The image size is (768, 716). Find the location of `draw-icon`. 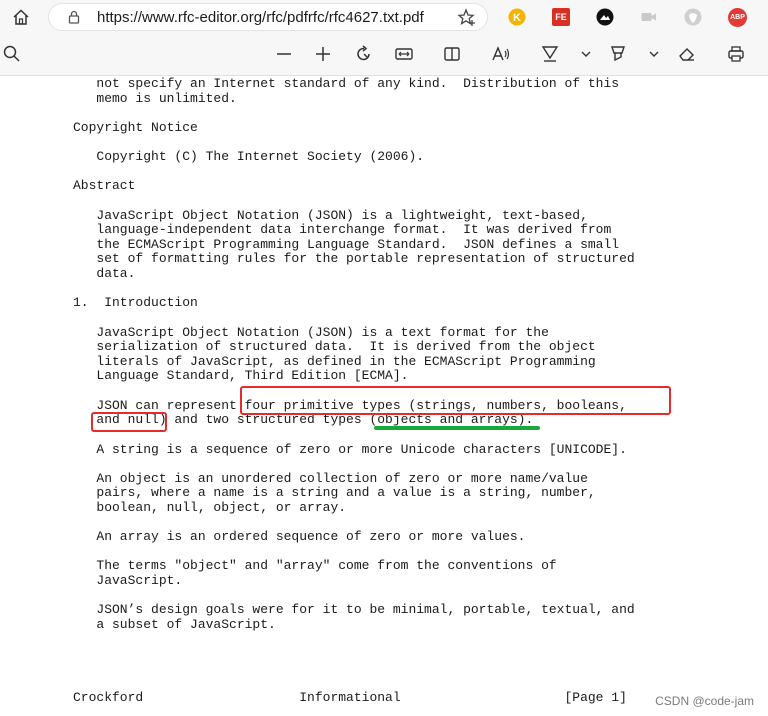

draw-icon is located at coordinates (550, 54).